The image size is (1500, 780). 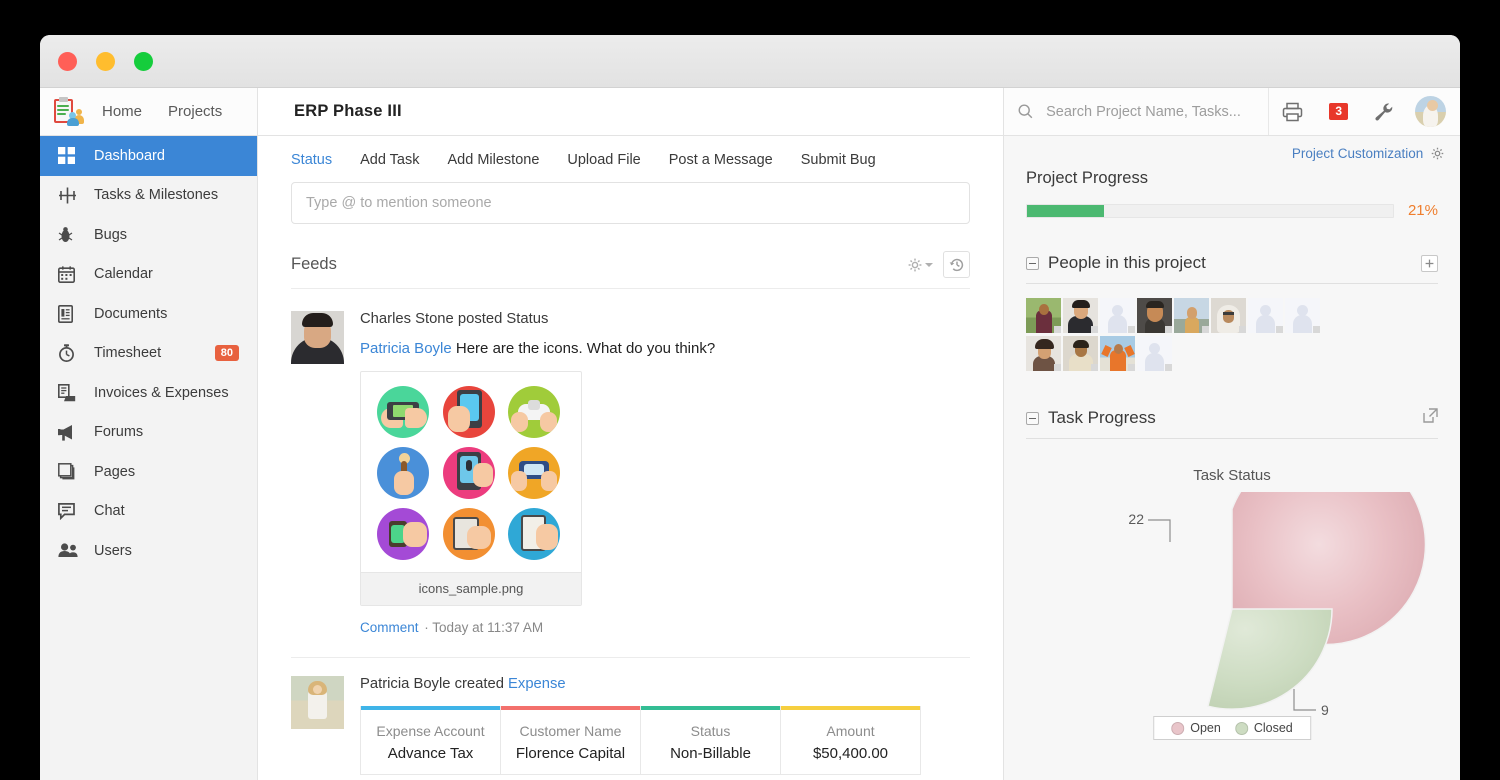 What do you see at coordinates (534, 412) in the screenshot?
I see `icon-gamepad` at bounding box center [534, 412].